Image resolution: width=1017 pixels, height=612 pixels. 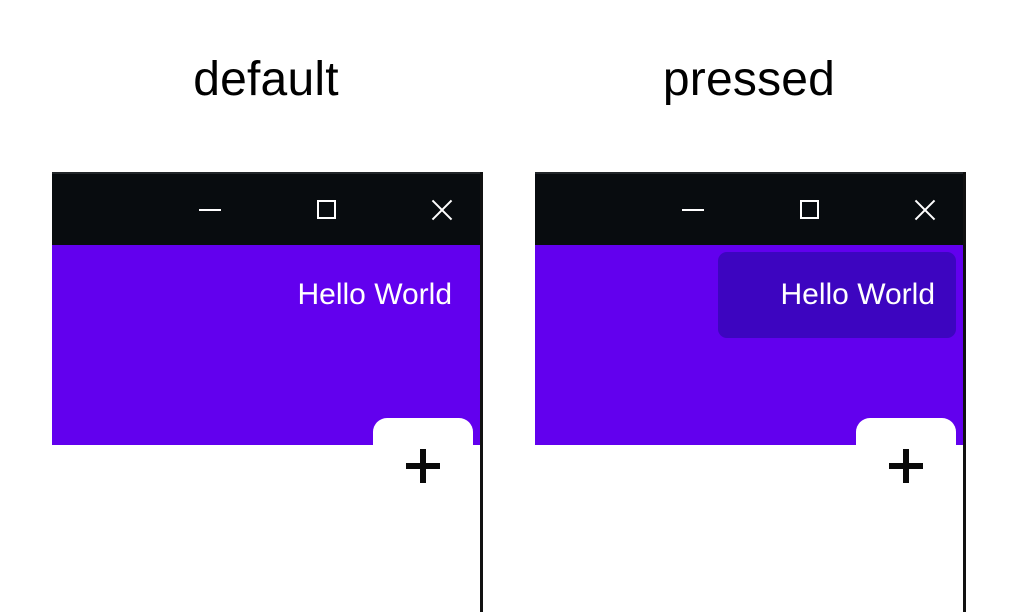 I want to click on list-item-pressed: Hello World, so click(x=749, y=295).